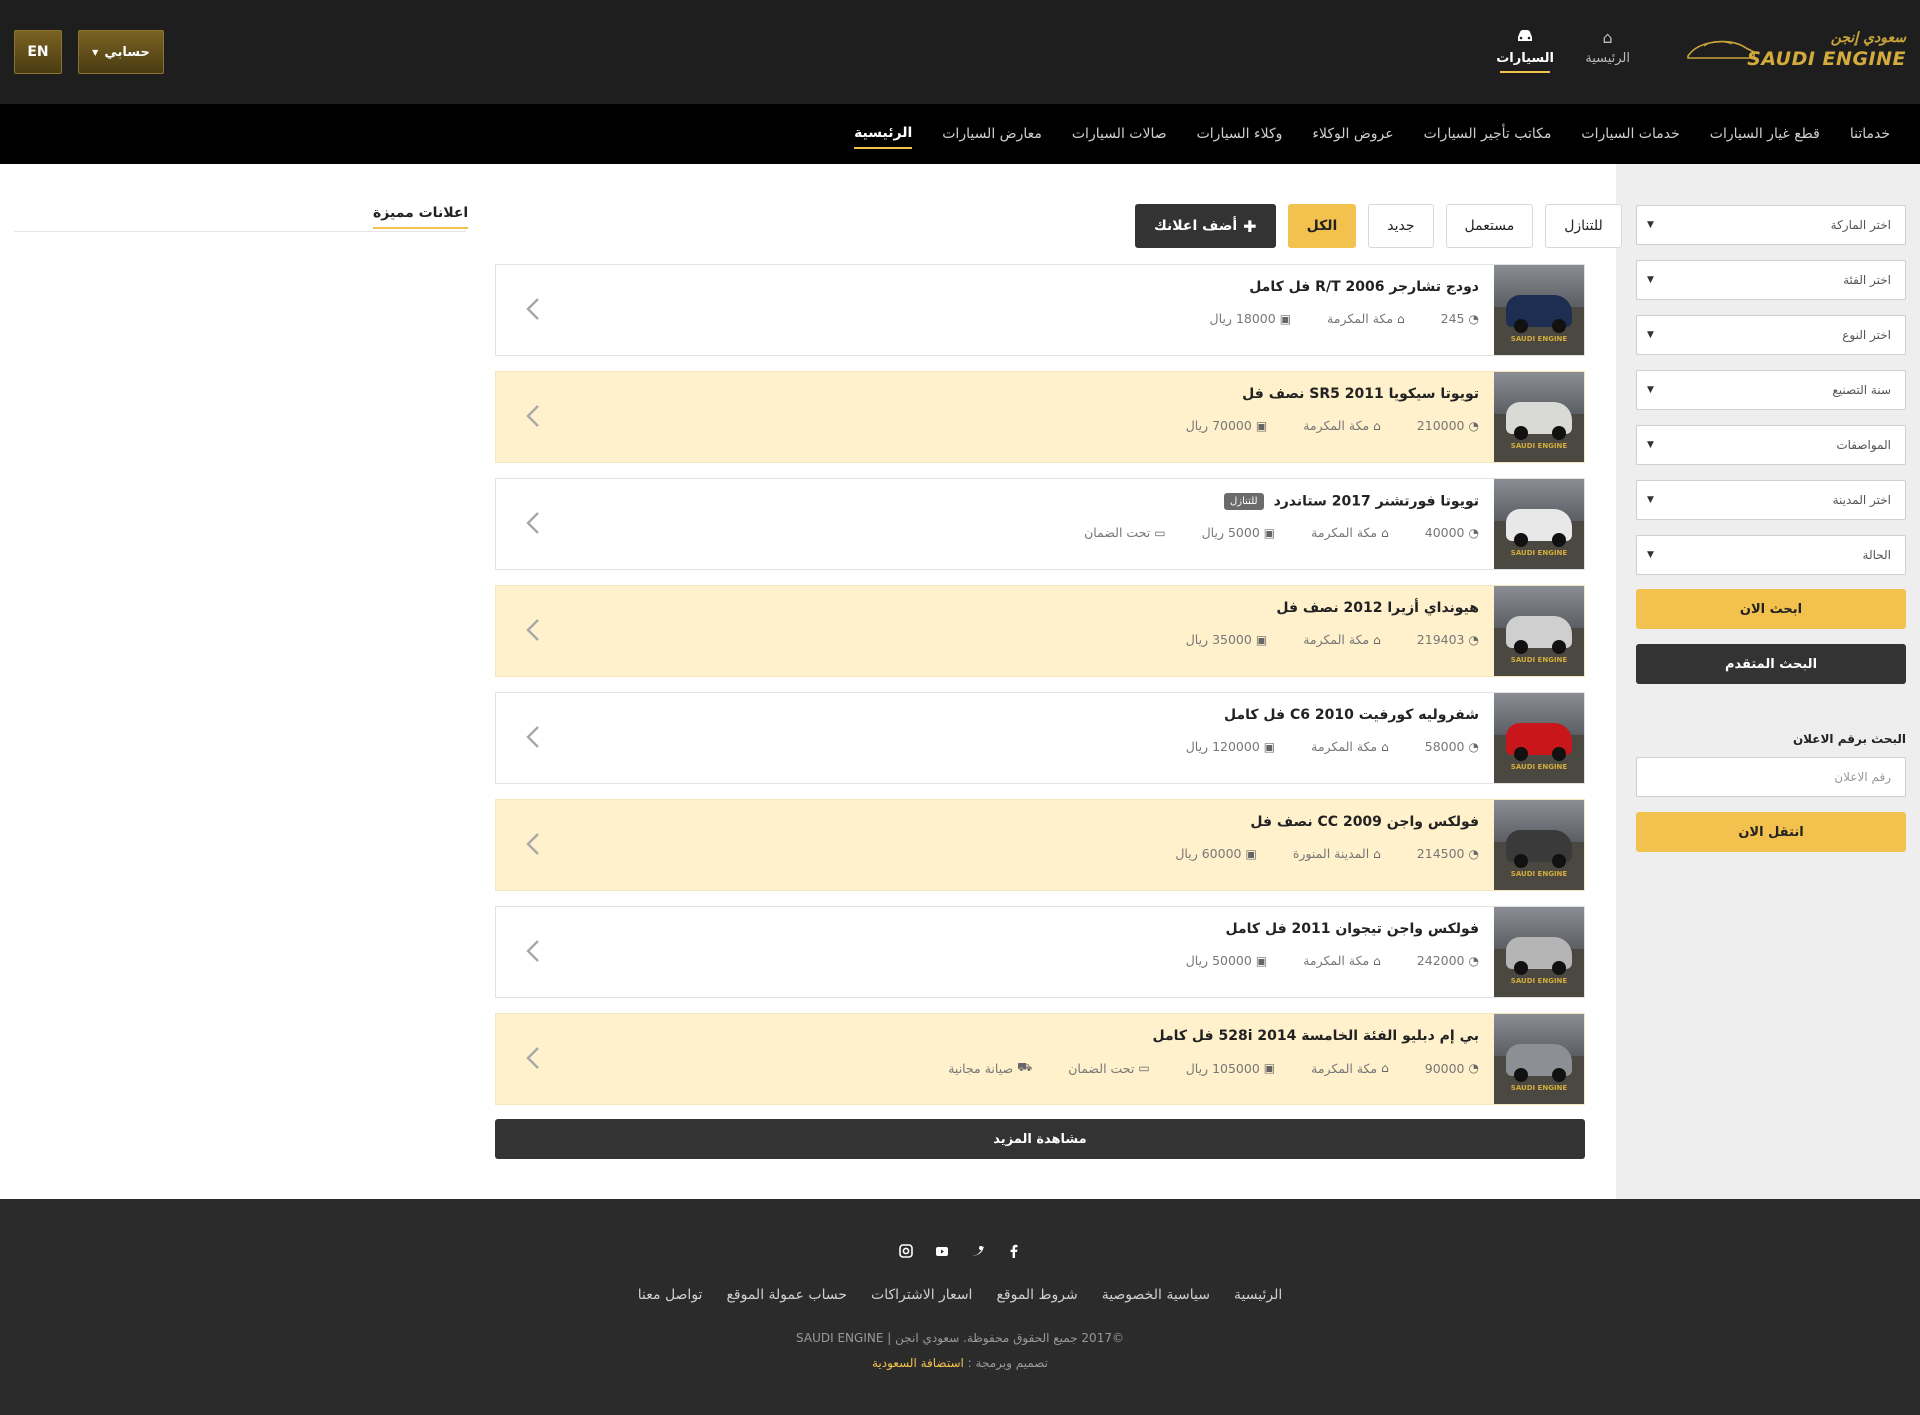  Describe the element at coordinates (1444, 1068) in the screenshot. I see `mileage-value: 90000` at that location.